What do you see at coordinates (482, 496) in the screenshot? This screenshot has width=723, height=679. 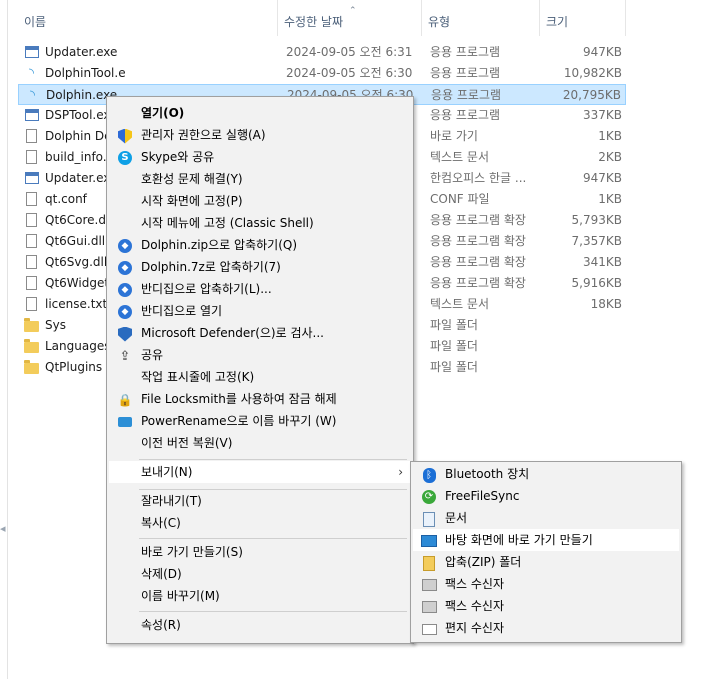 I see `menu-item-label: FreeFileSync` at bounding box center [482, 496].